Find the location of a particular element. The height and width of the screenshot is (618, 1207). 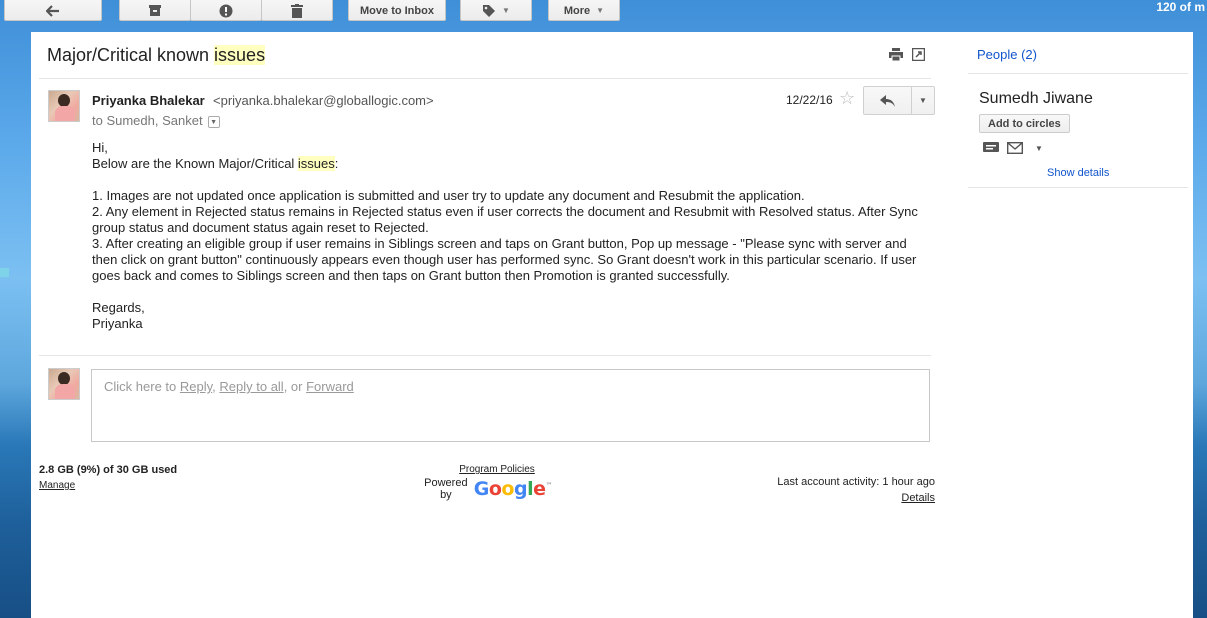

toolbar: Move to Inbox ▼ More ▼ 120 of m is located at coordinates (603, 12).